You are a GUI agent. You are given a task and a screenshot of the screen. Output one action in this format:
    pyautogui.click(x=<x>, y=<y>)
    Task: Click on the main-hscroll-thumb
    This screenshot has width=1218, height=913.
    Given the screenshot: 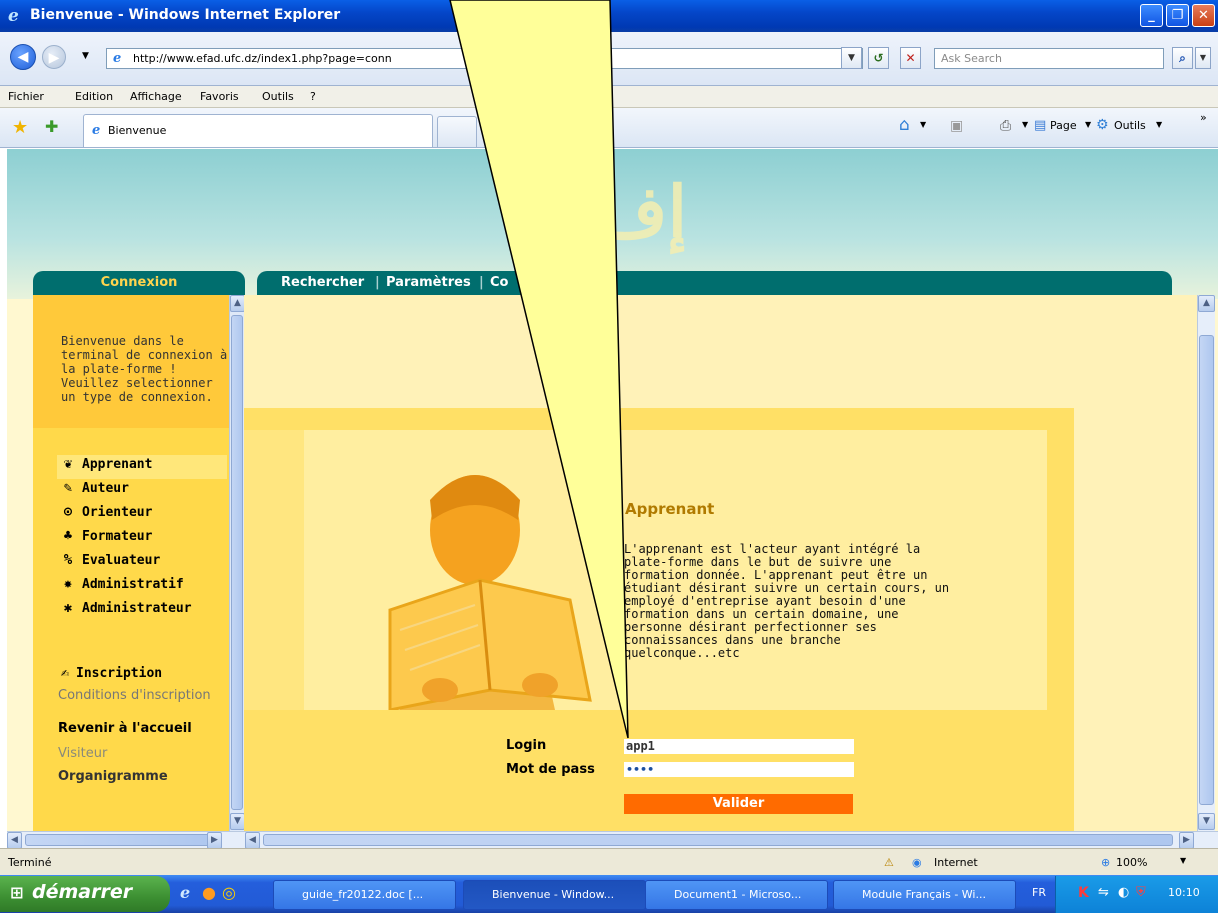 What is the action you would take?
    pyautogui.click(x=718, y=840)
    